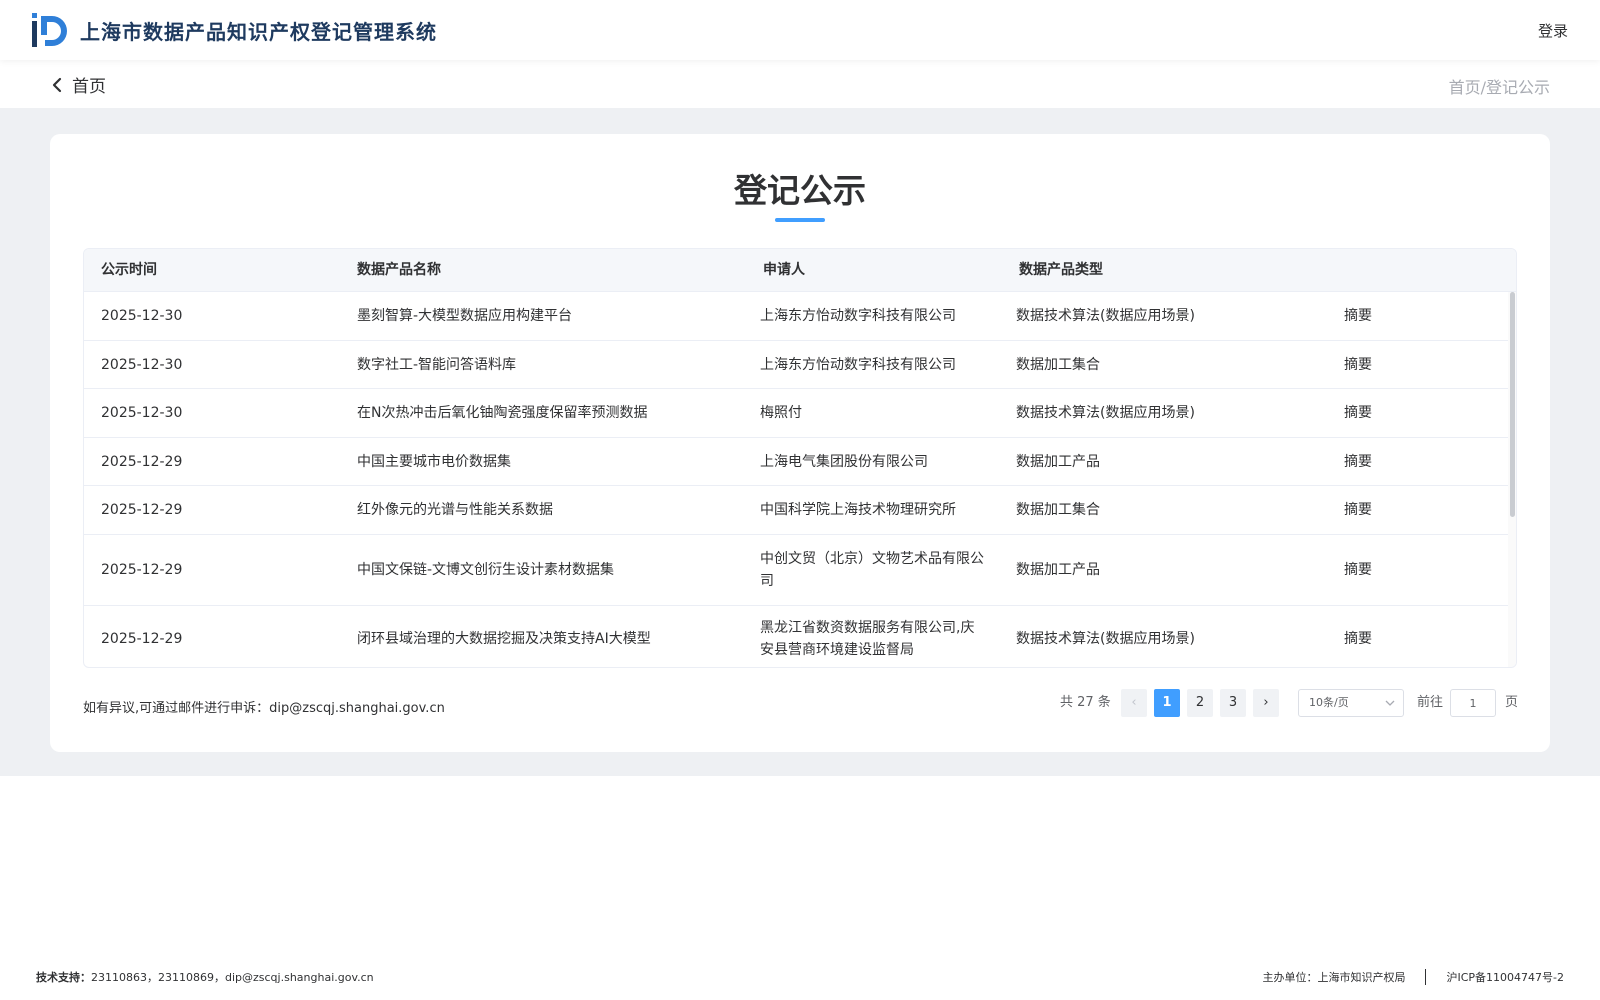  Describe the element at coordinates (486, 570) in the screenshot. I see `cell-product-name: 中国文保链-文博文创衍生设计素材数据集` at that location.